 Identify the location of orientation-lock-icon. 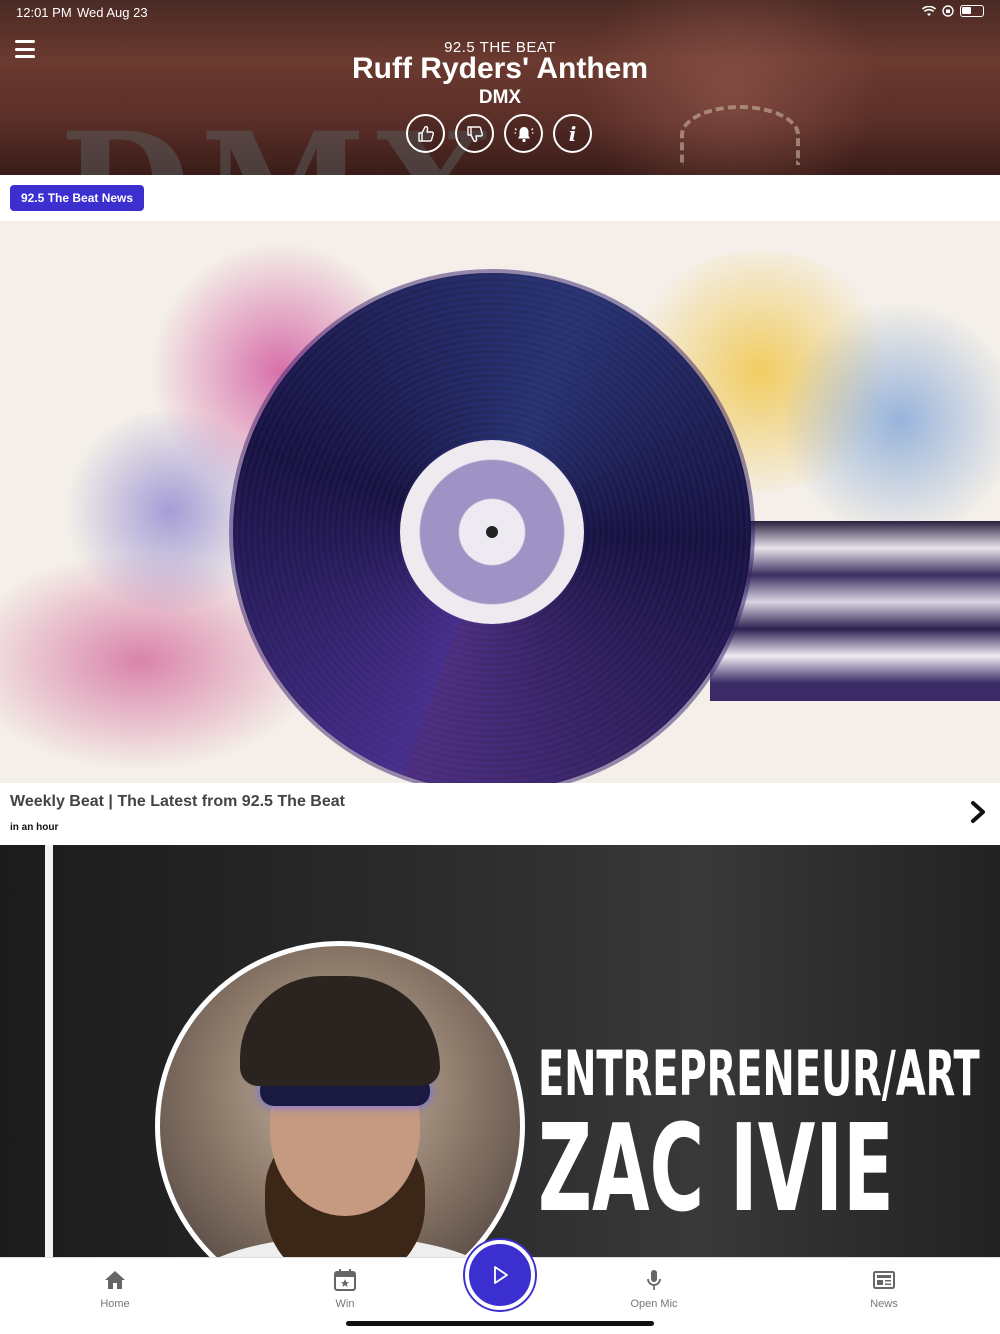
(948, 11).